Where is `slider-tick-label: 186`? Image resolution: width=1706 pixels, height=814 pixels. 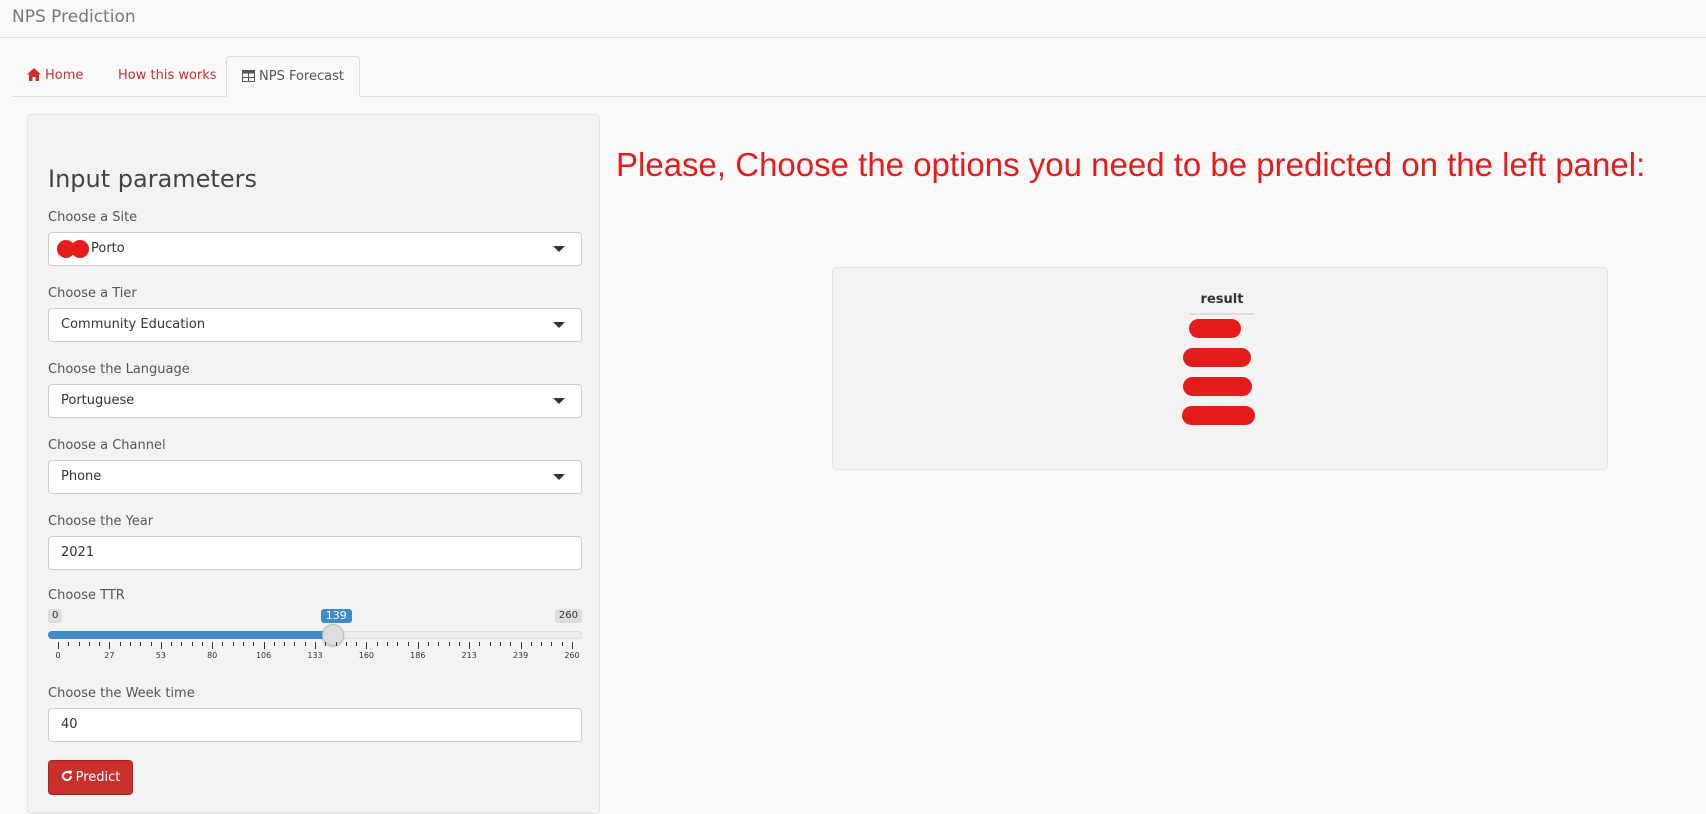
slider-tick-label: 186 is located at coordinates (418, 655).